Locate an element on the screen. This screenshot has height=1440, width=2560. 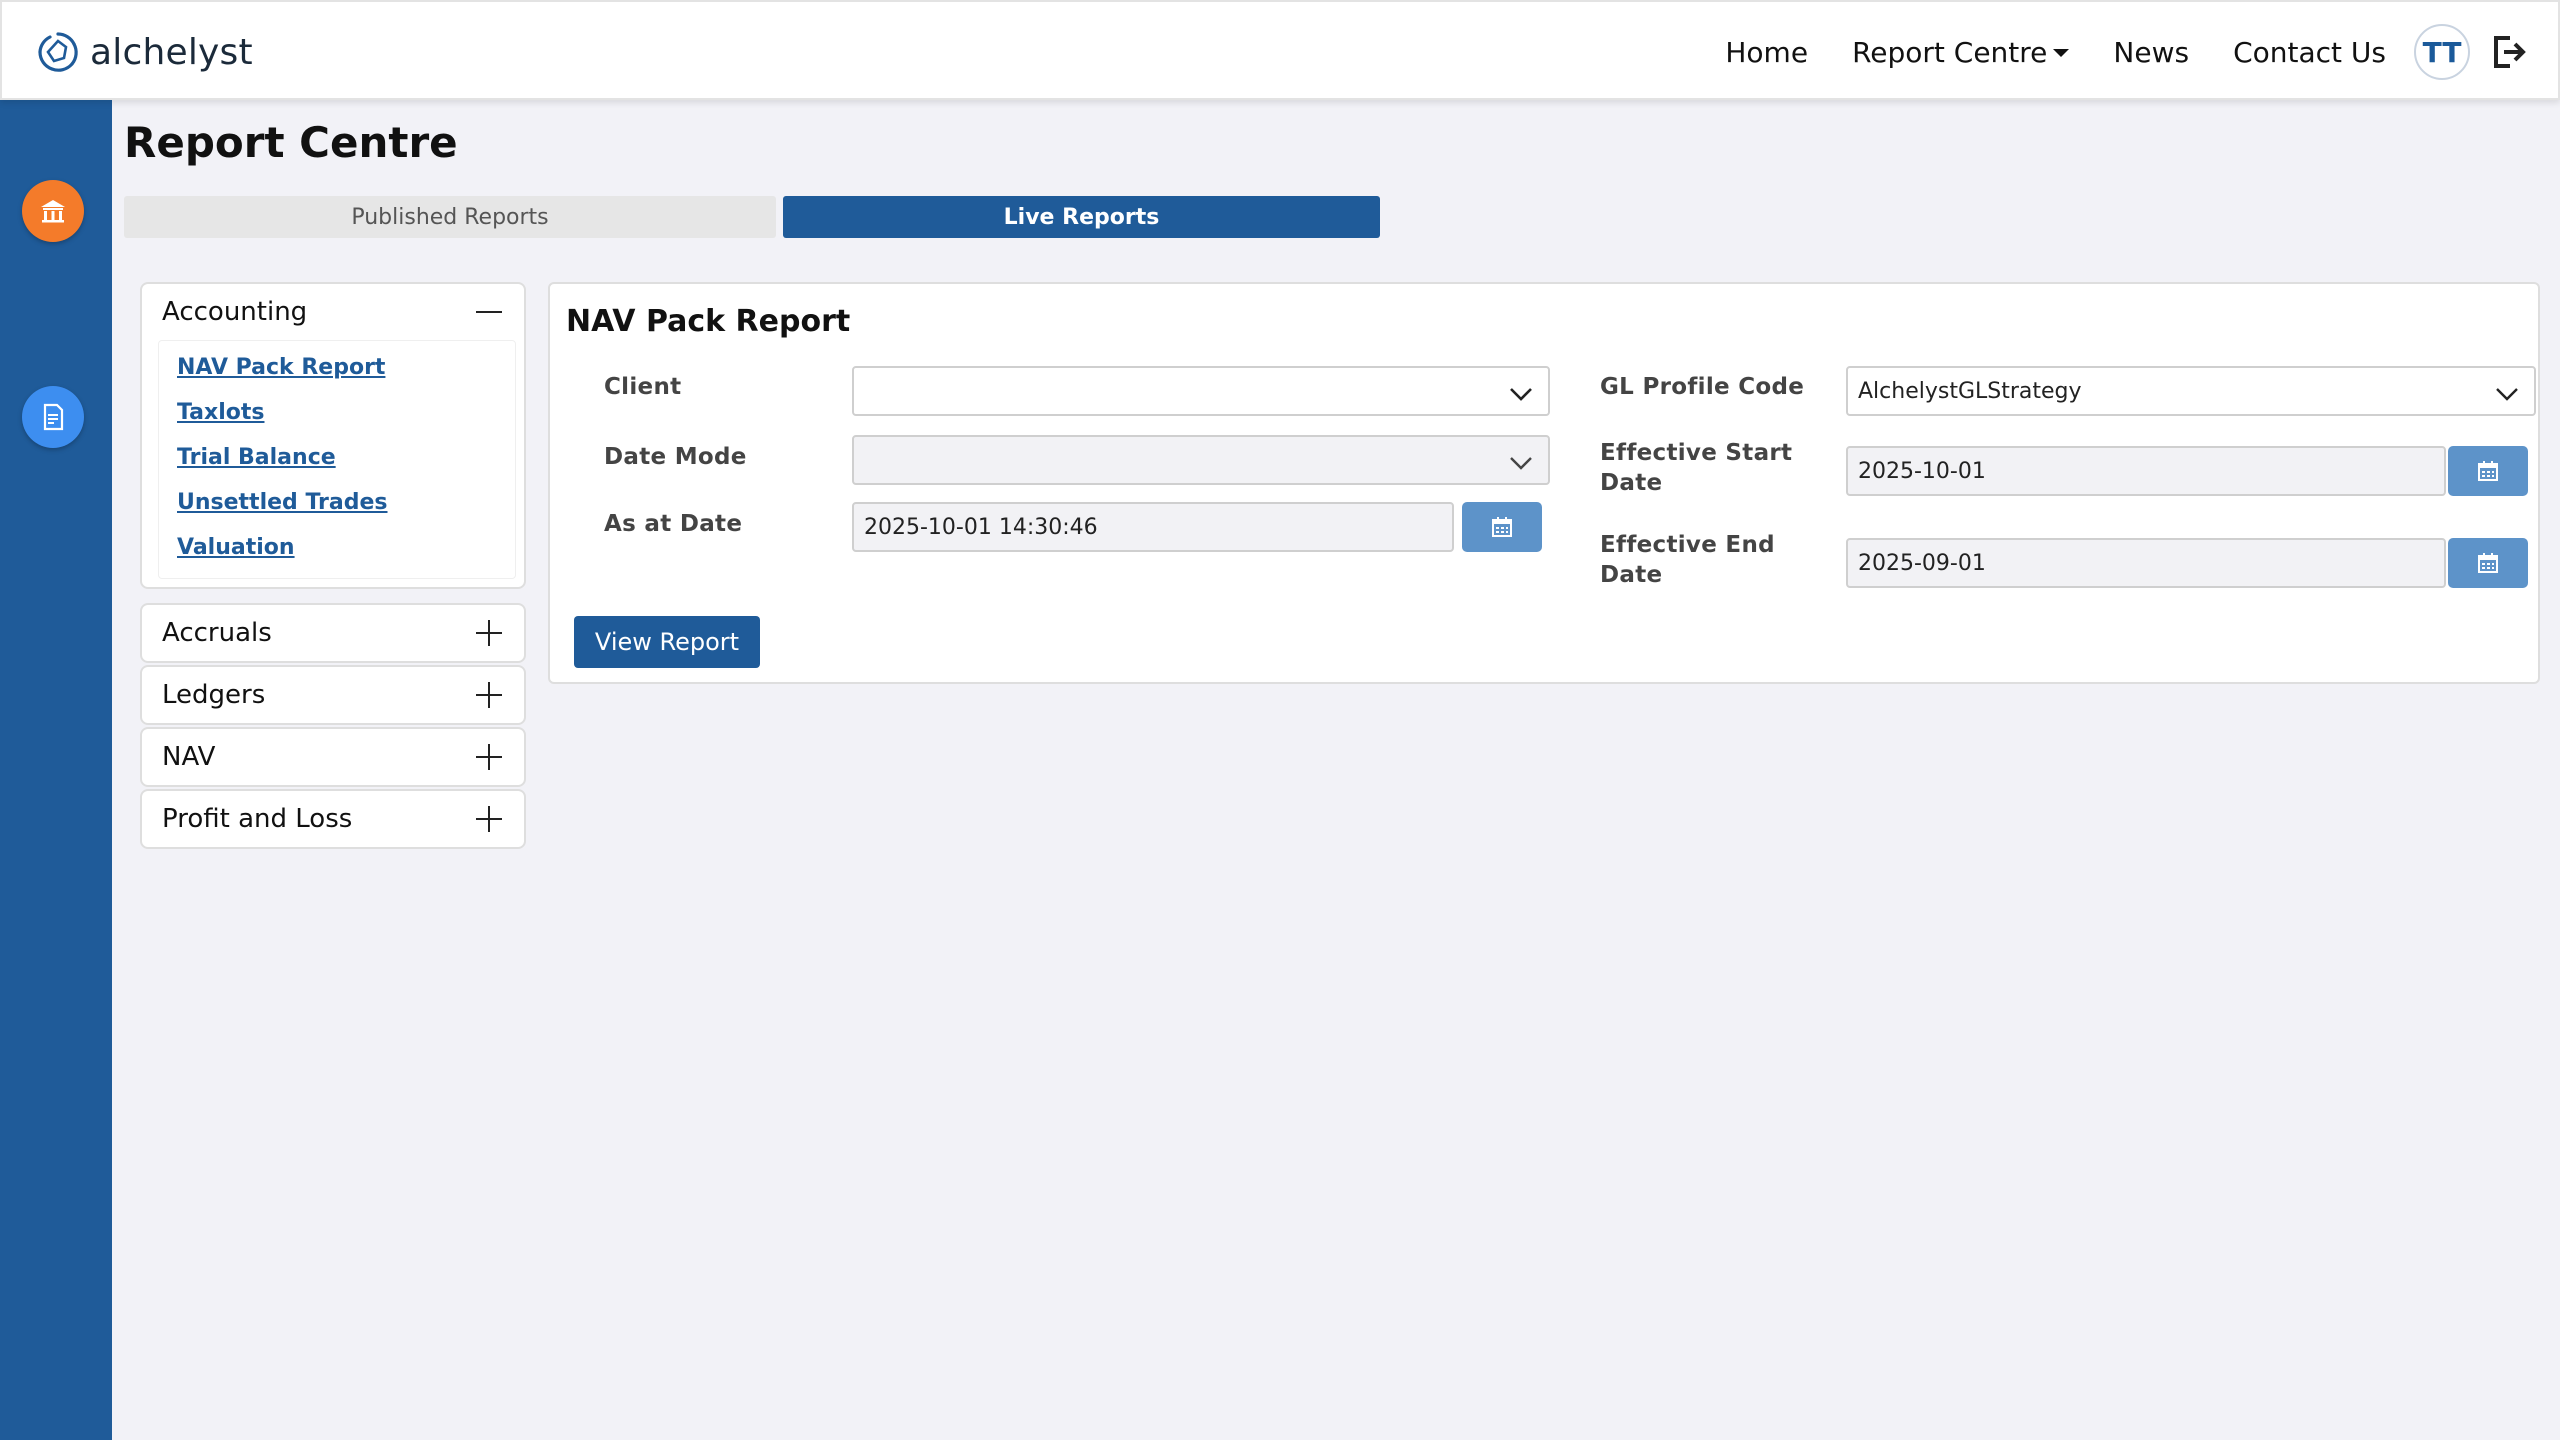
sidebar-reports-button is located at coordinates (53, 417).